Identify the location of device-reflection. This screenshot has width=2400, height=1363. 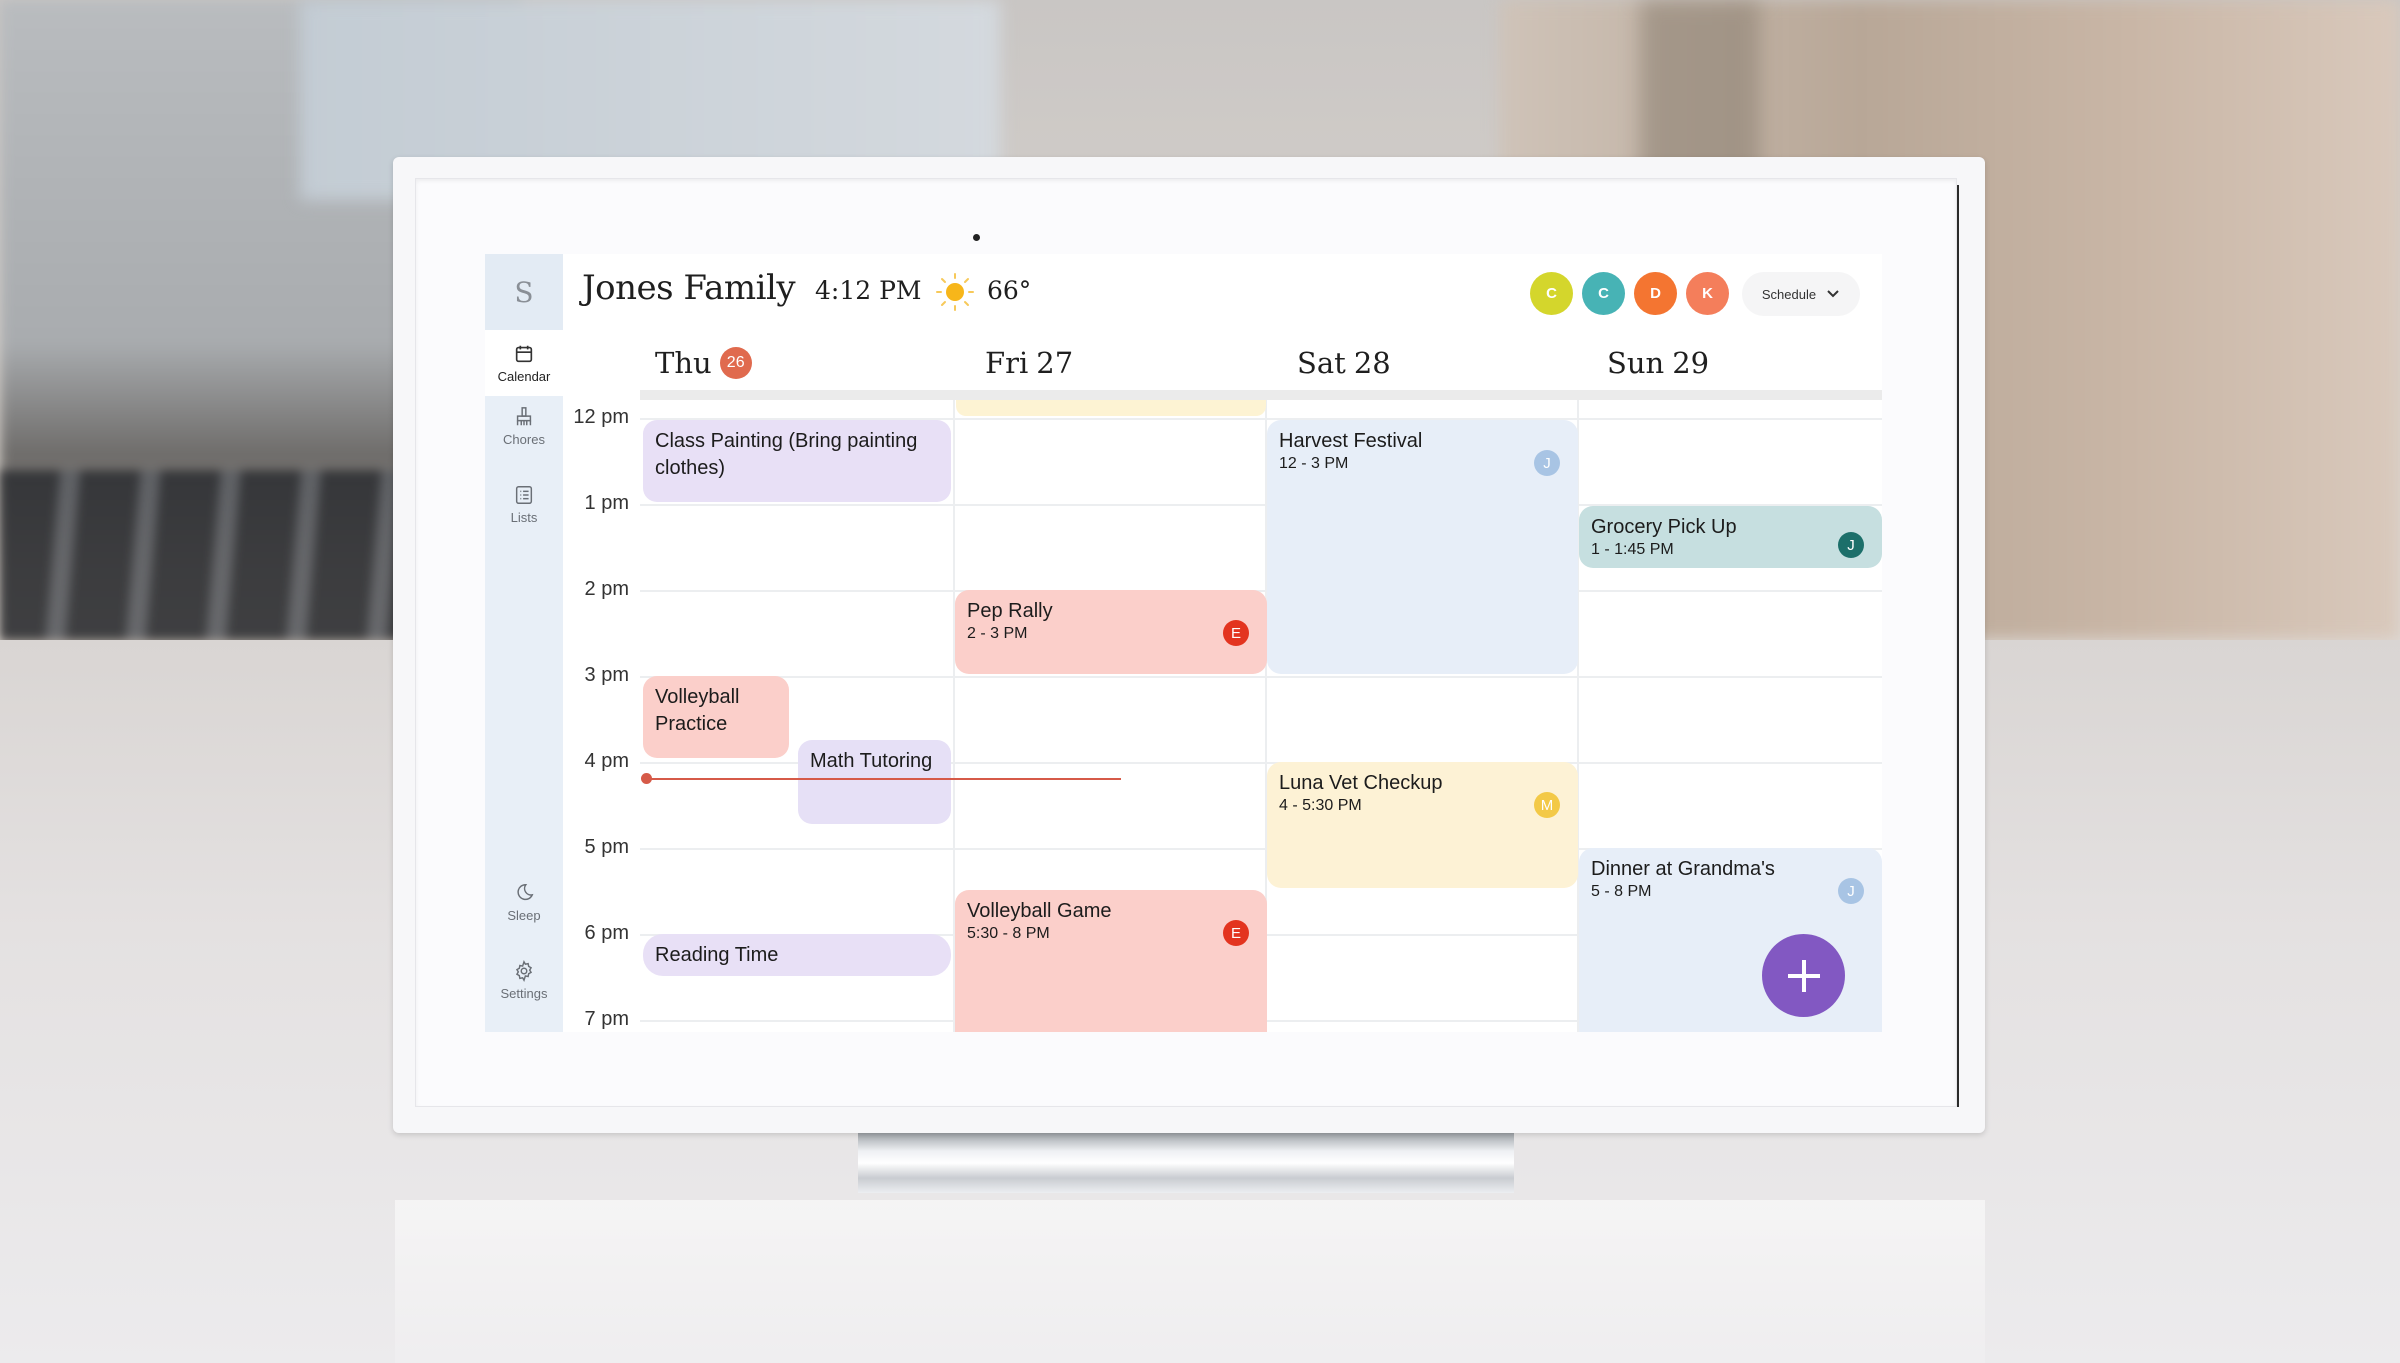
(1190, 1281).